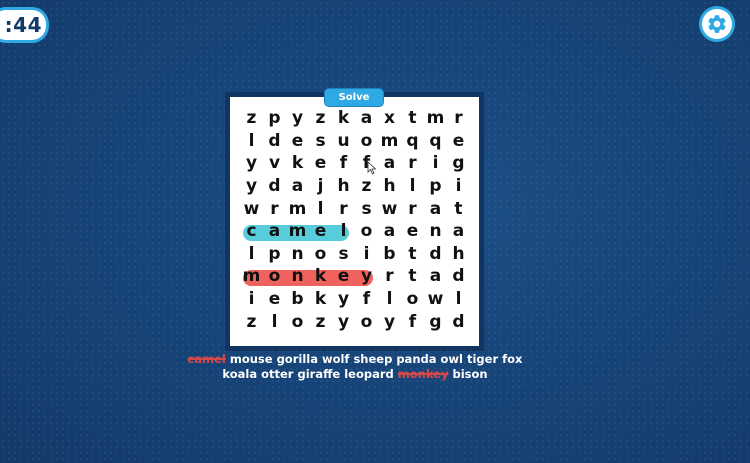  I want to click on grid-cell: v, so click(274, 163).